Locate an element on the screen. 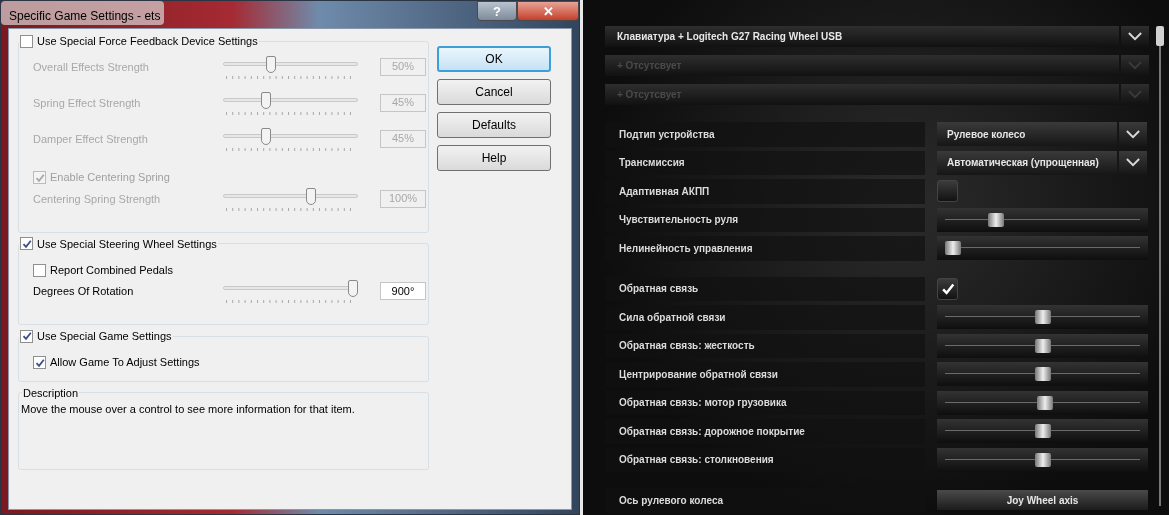  setting-label: Обратная связь: дорожное покрытие is located at coordinates (712, 431).